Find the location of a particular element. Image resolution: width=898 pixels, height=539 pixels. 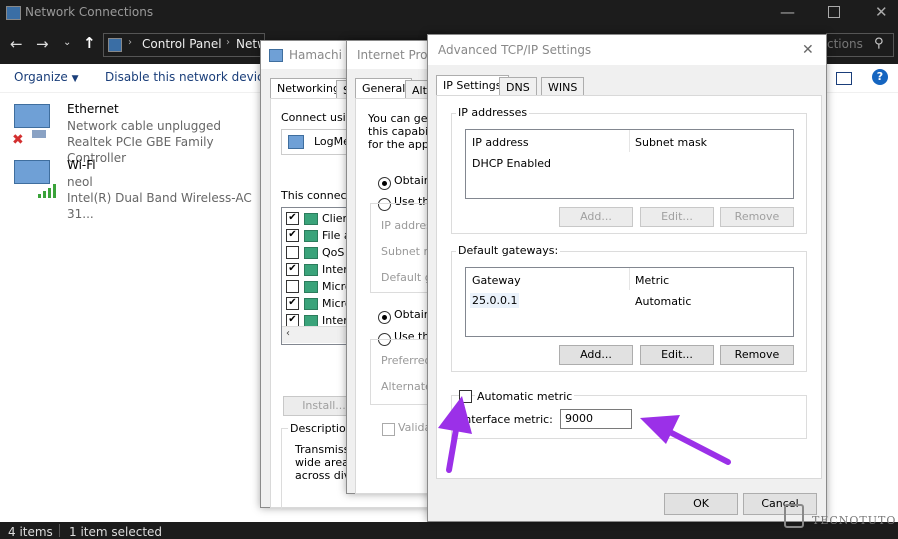

arrow-to-checkbox-icon is located at coordinates (455, 434).